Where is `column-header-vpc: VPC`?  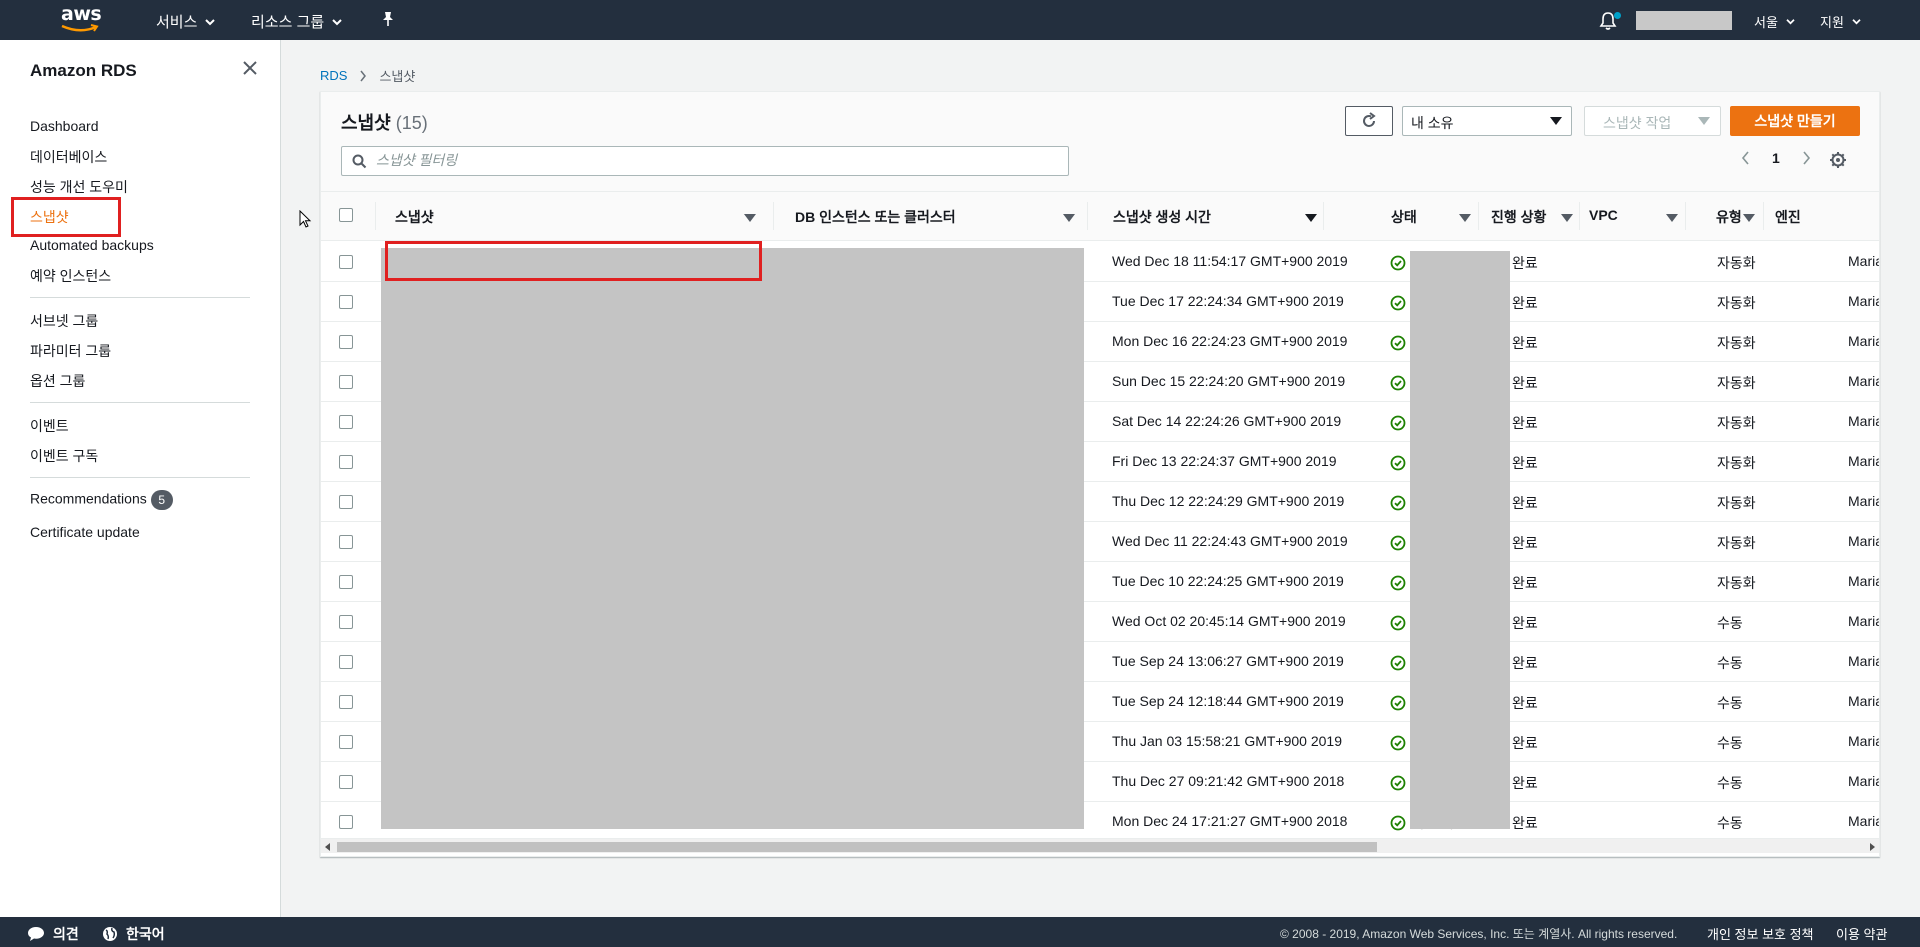
column-header-vpc: VPC is located at coordinates (1603, 215).